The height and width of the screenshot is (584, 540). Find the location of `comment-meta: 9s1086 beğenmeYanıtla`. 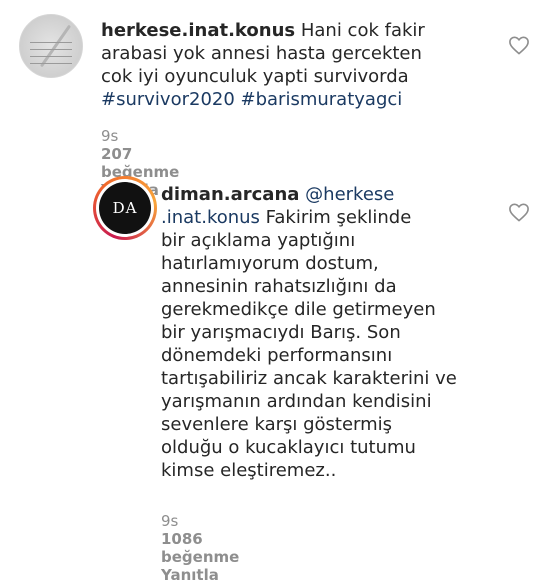

comment-meta: 9s1086 beğenmeYanıtla is located at coordinates (212, 548).